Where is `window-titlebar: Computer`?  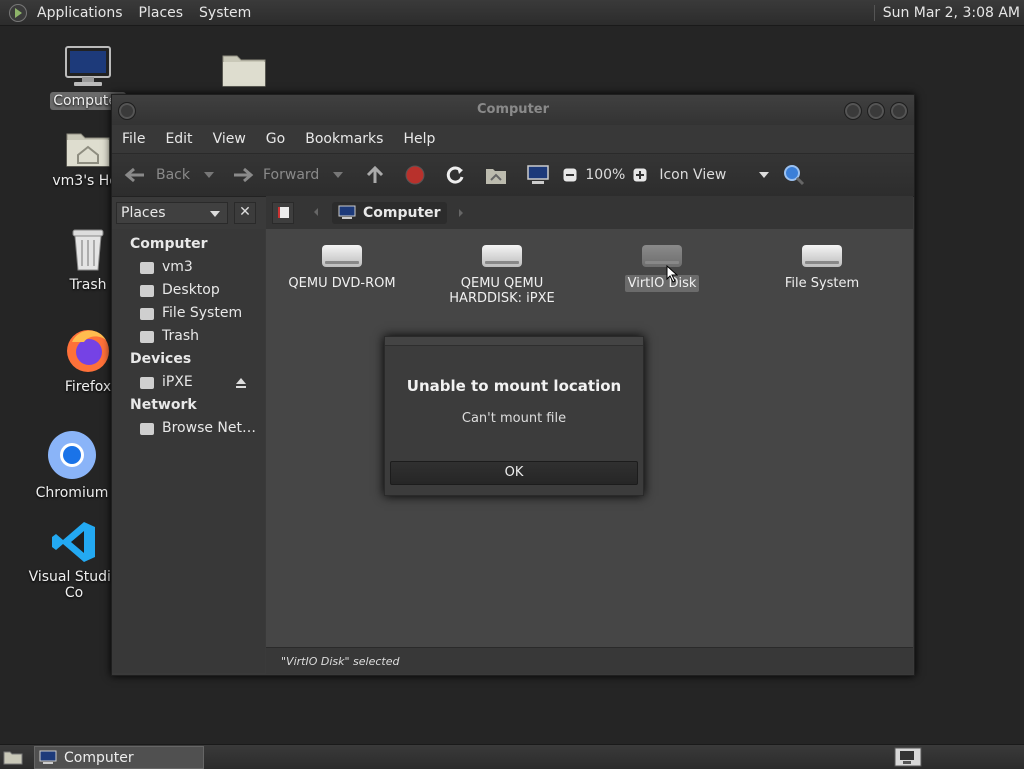
window-titlebar: Computer is located at coordinates (513, 110).